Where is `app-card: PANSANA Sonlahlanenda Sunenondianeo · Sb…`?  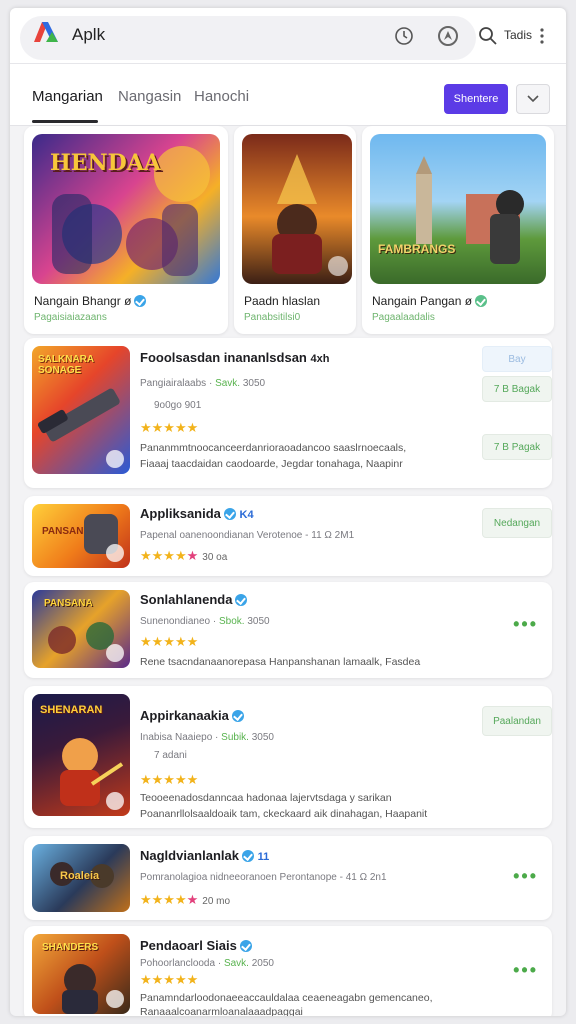 app-card: PANSANA Sonlahlanenda Sunenondianeo · Sb… is located at coordinates (288, 630).